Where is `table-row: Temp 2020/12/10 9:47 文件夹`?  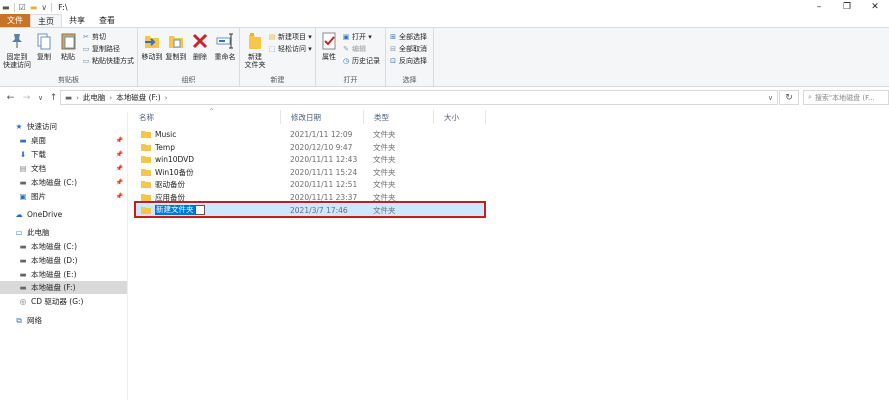
table-row: Temp 2020/12/10 9:47 文件夹 is located at coordinates (310, 147).